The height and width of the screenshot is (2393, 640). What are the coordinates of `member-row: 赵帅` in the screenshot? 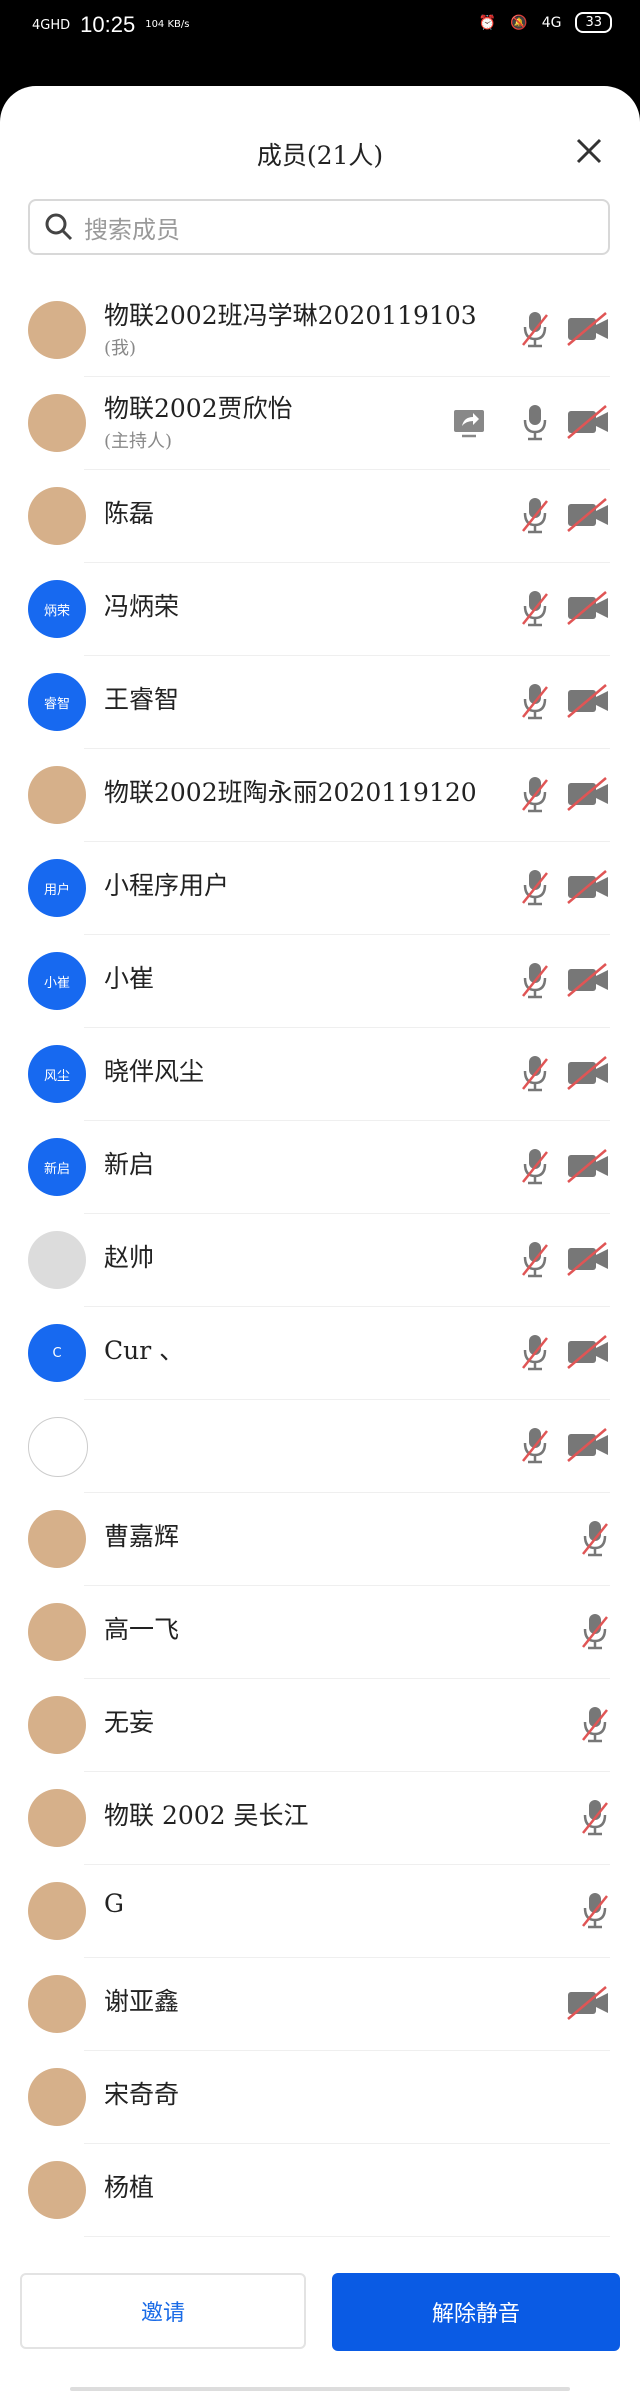 It's located at (319, 1260).